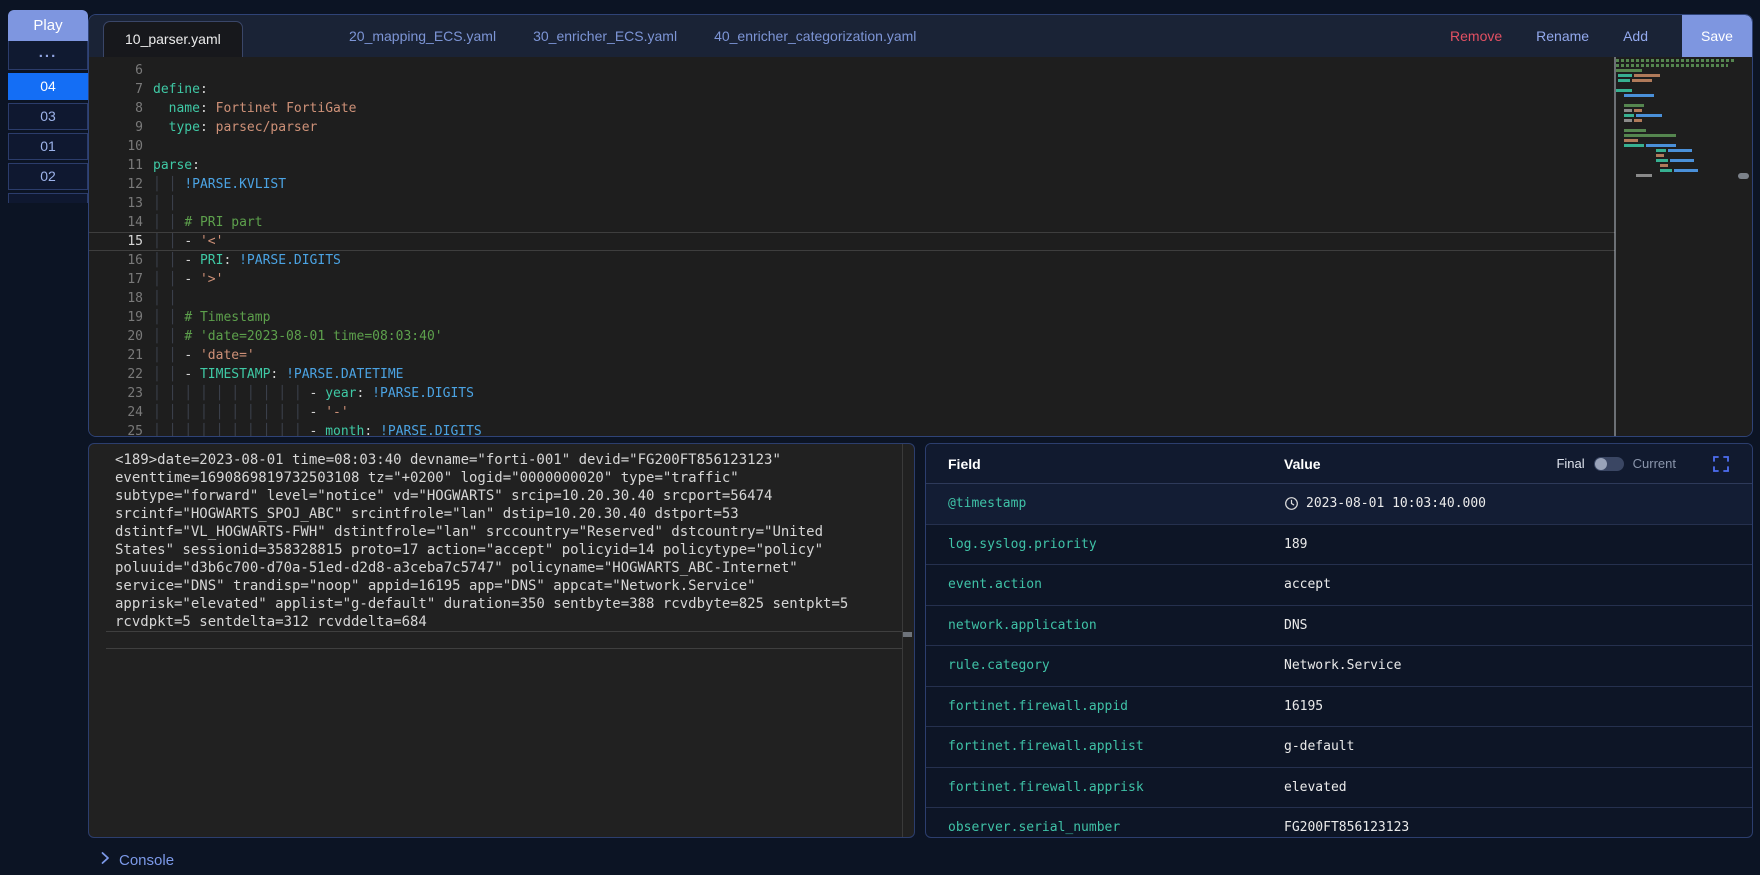  I want to click on code-line-14: 14 │ │ # PRI part, so click(195, 222).